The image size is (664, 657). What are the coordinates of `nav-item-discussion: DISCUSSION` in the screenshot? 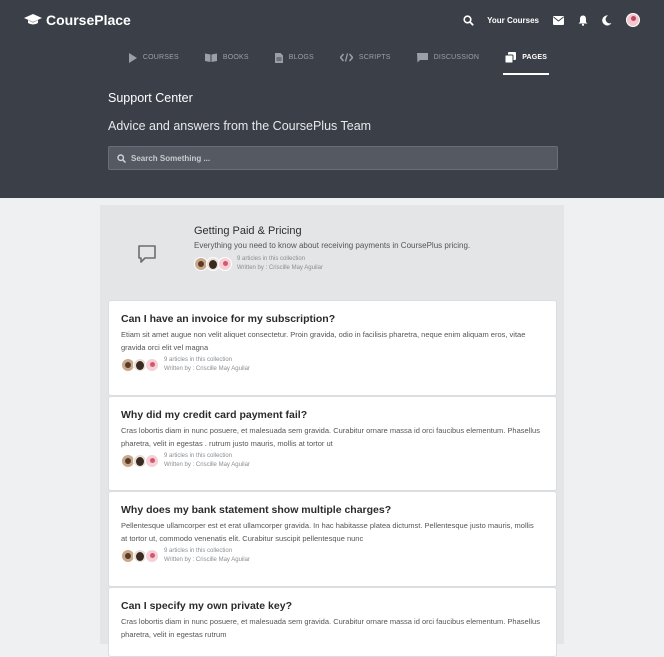 It's located at (448, 57).